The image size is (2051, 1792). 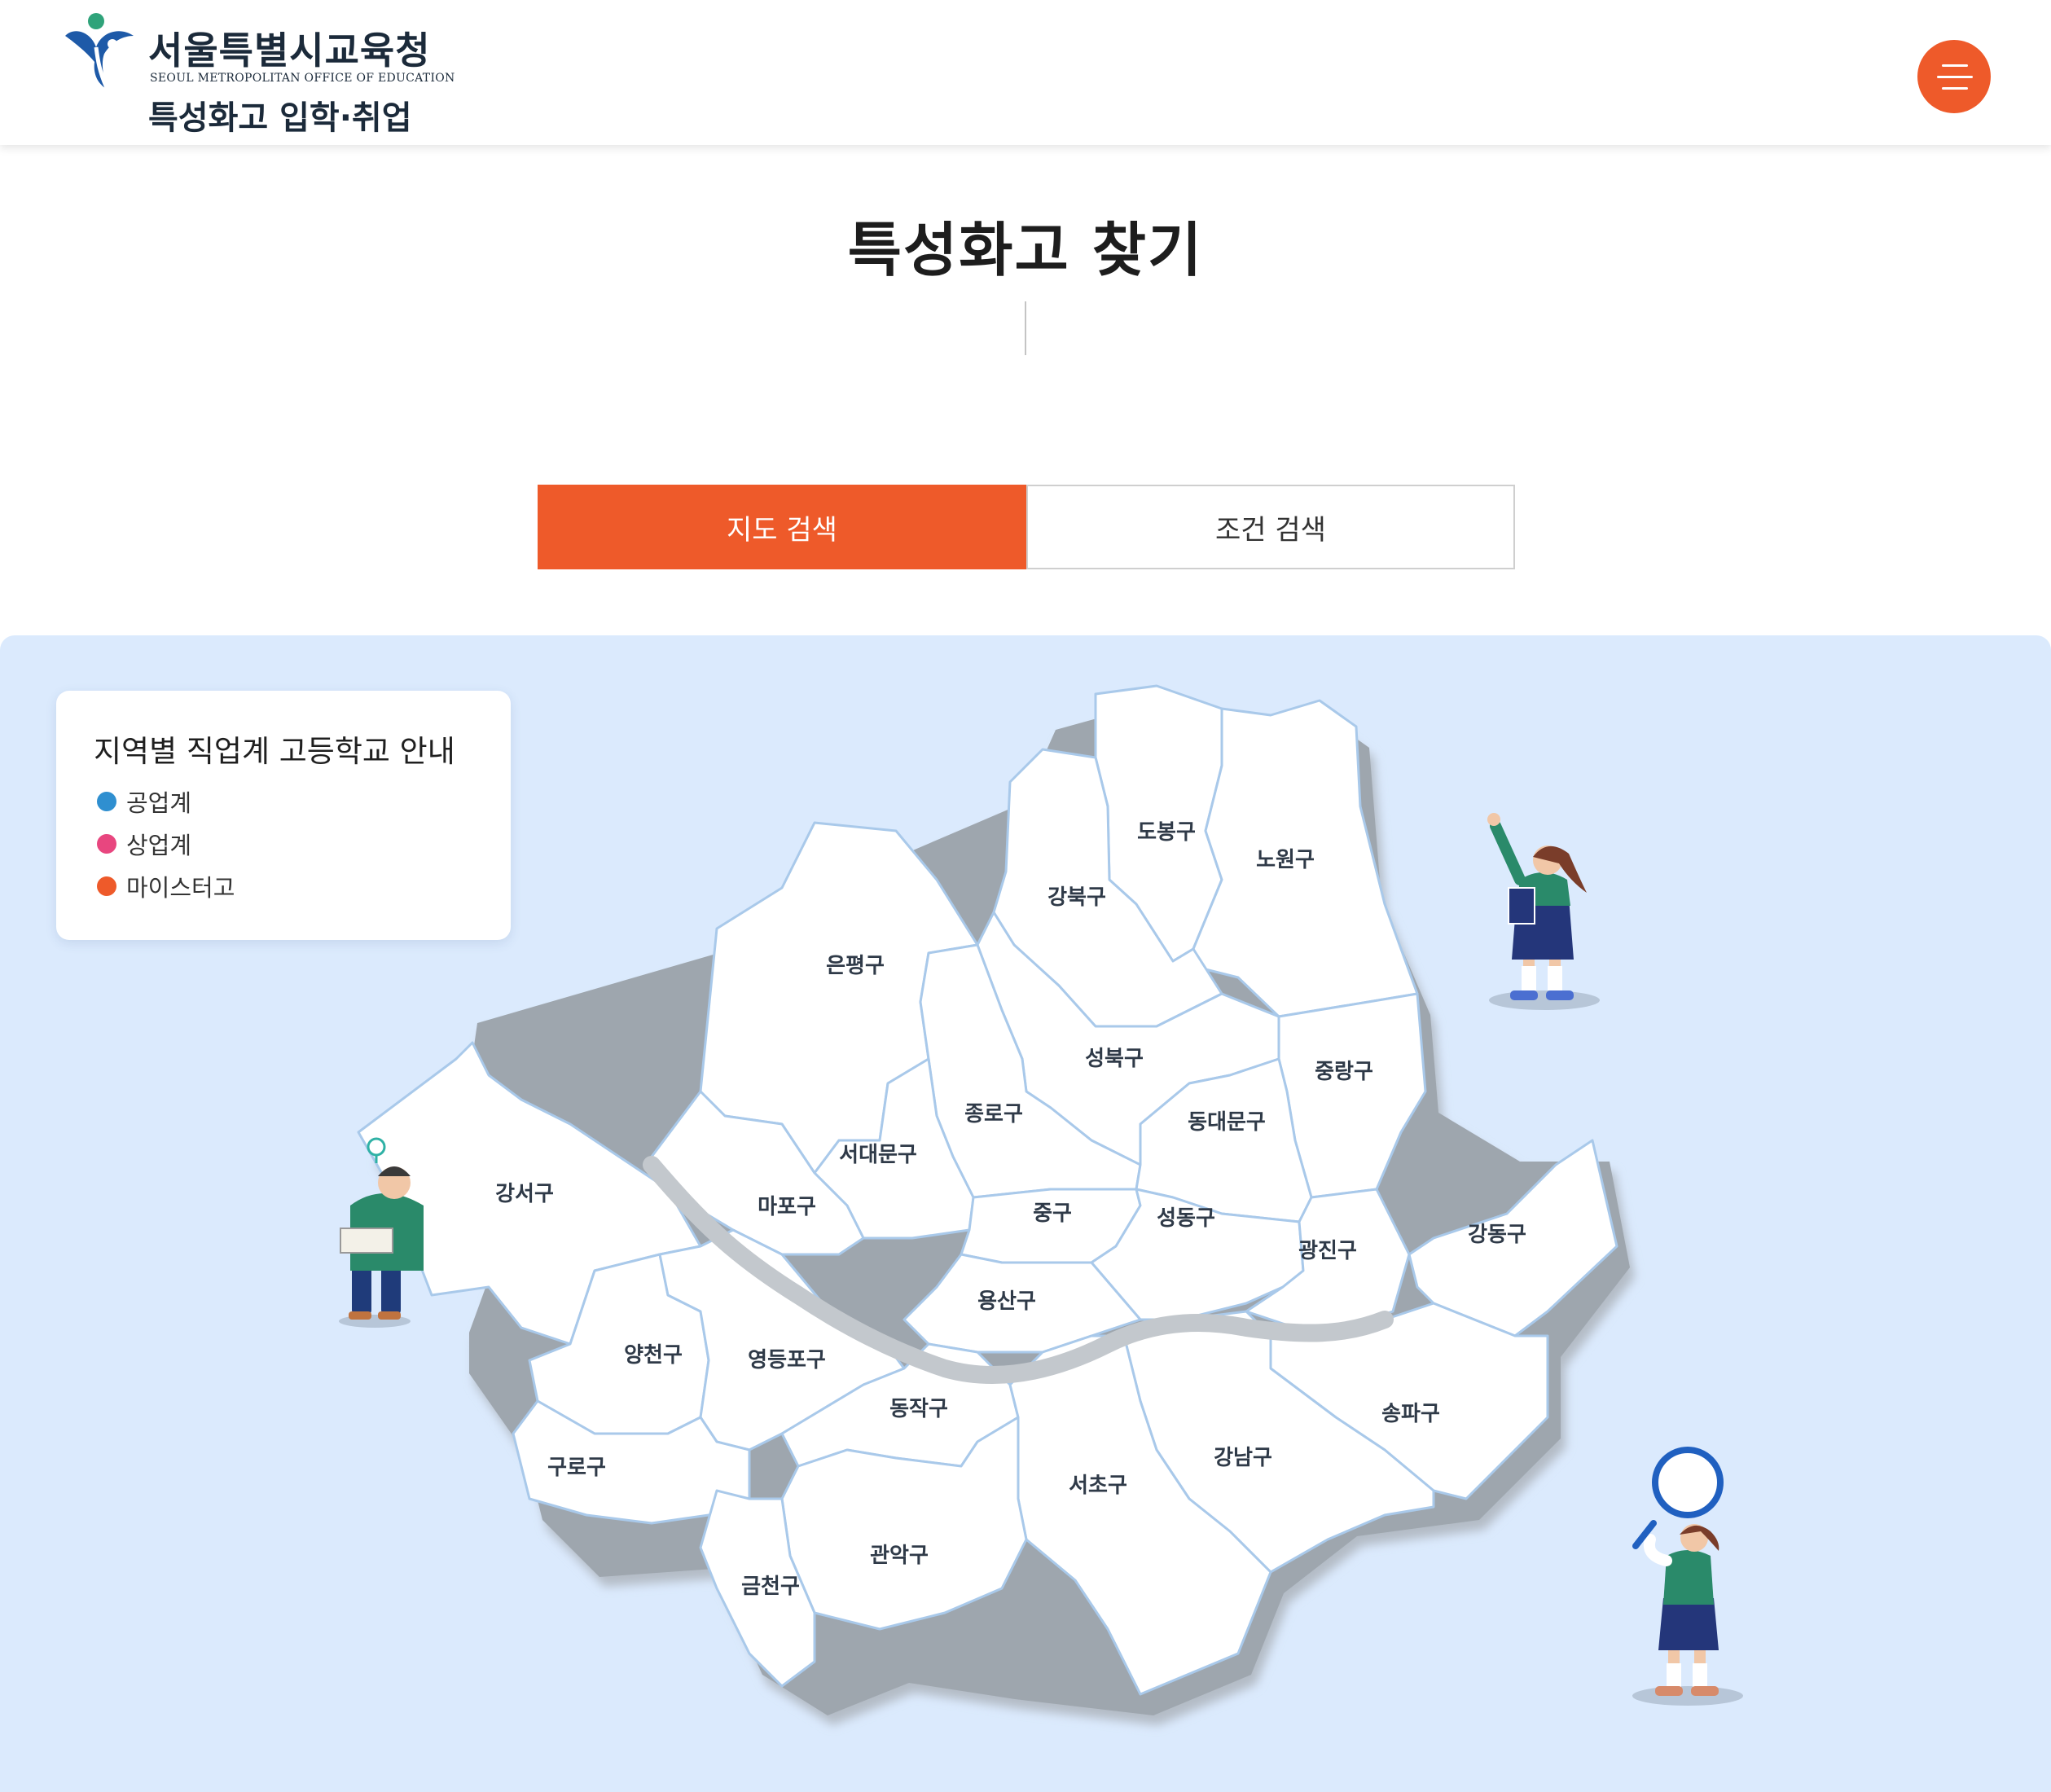 I want to click on district-label: 관악구, so click(x=899, y=1556).